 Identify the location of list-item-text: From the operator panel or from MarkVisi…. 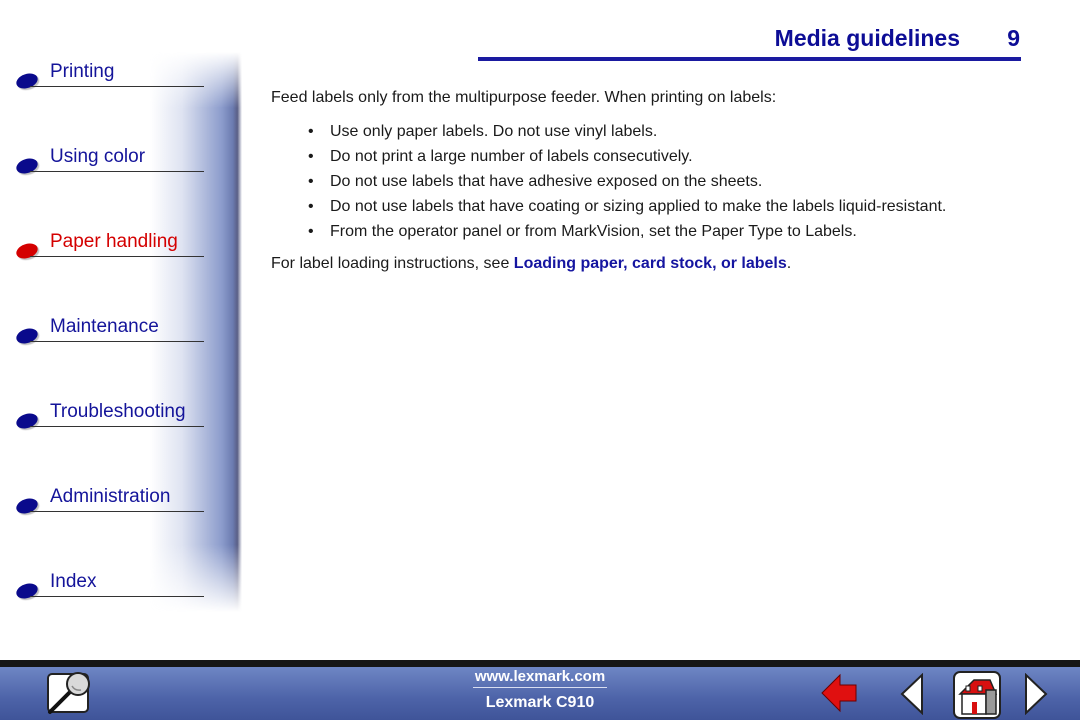
(593, 231).